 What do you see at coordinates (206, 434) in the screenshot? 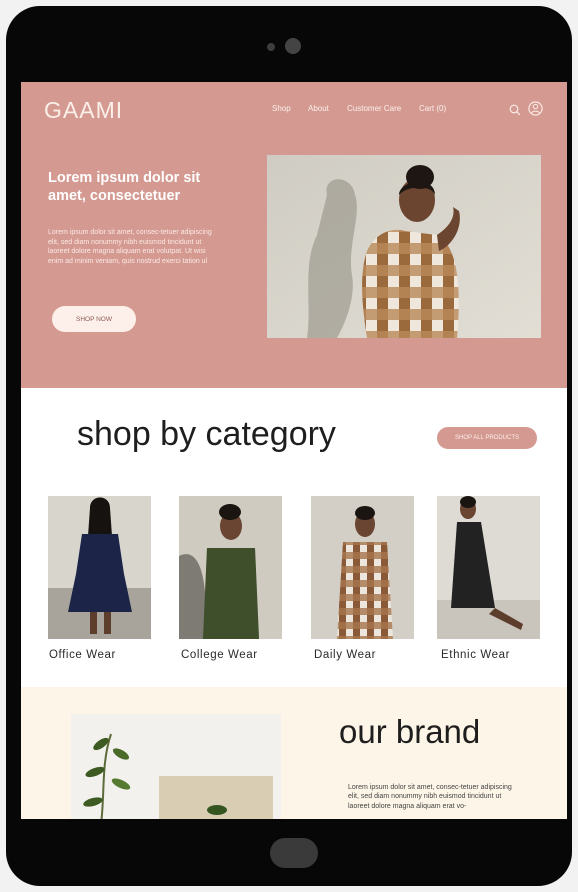
I see `category-heading: shop by category` at bounding box center [206, 434].